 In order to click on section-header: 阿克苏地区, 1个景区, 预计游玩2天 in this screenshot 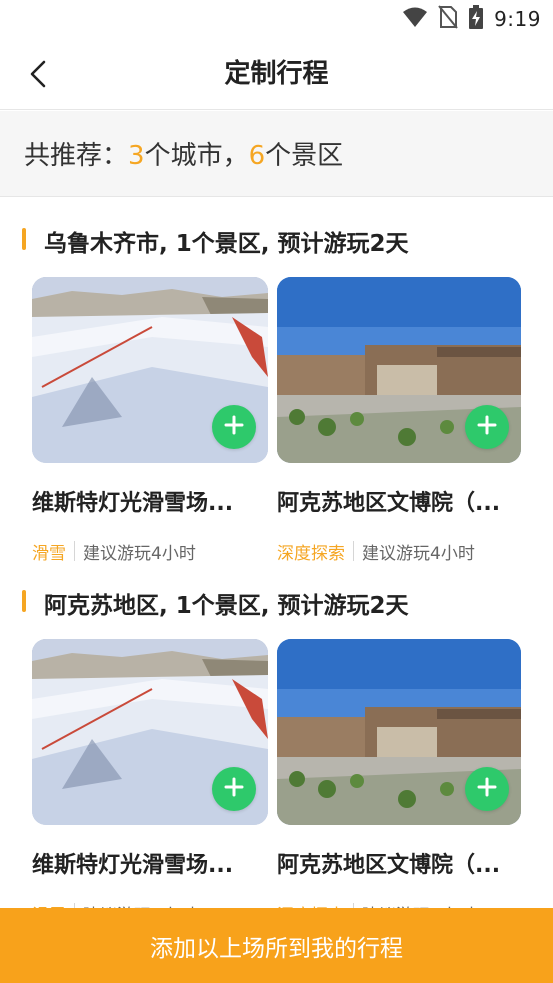, I will do `click(276, 600)`.